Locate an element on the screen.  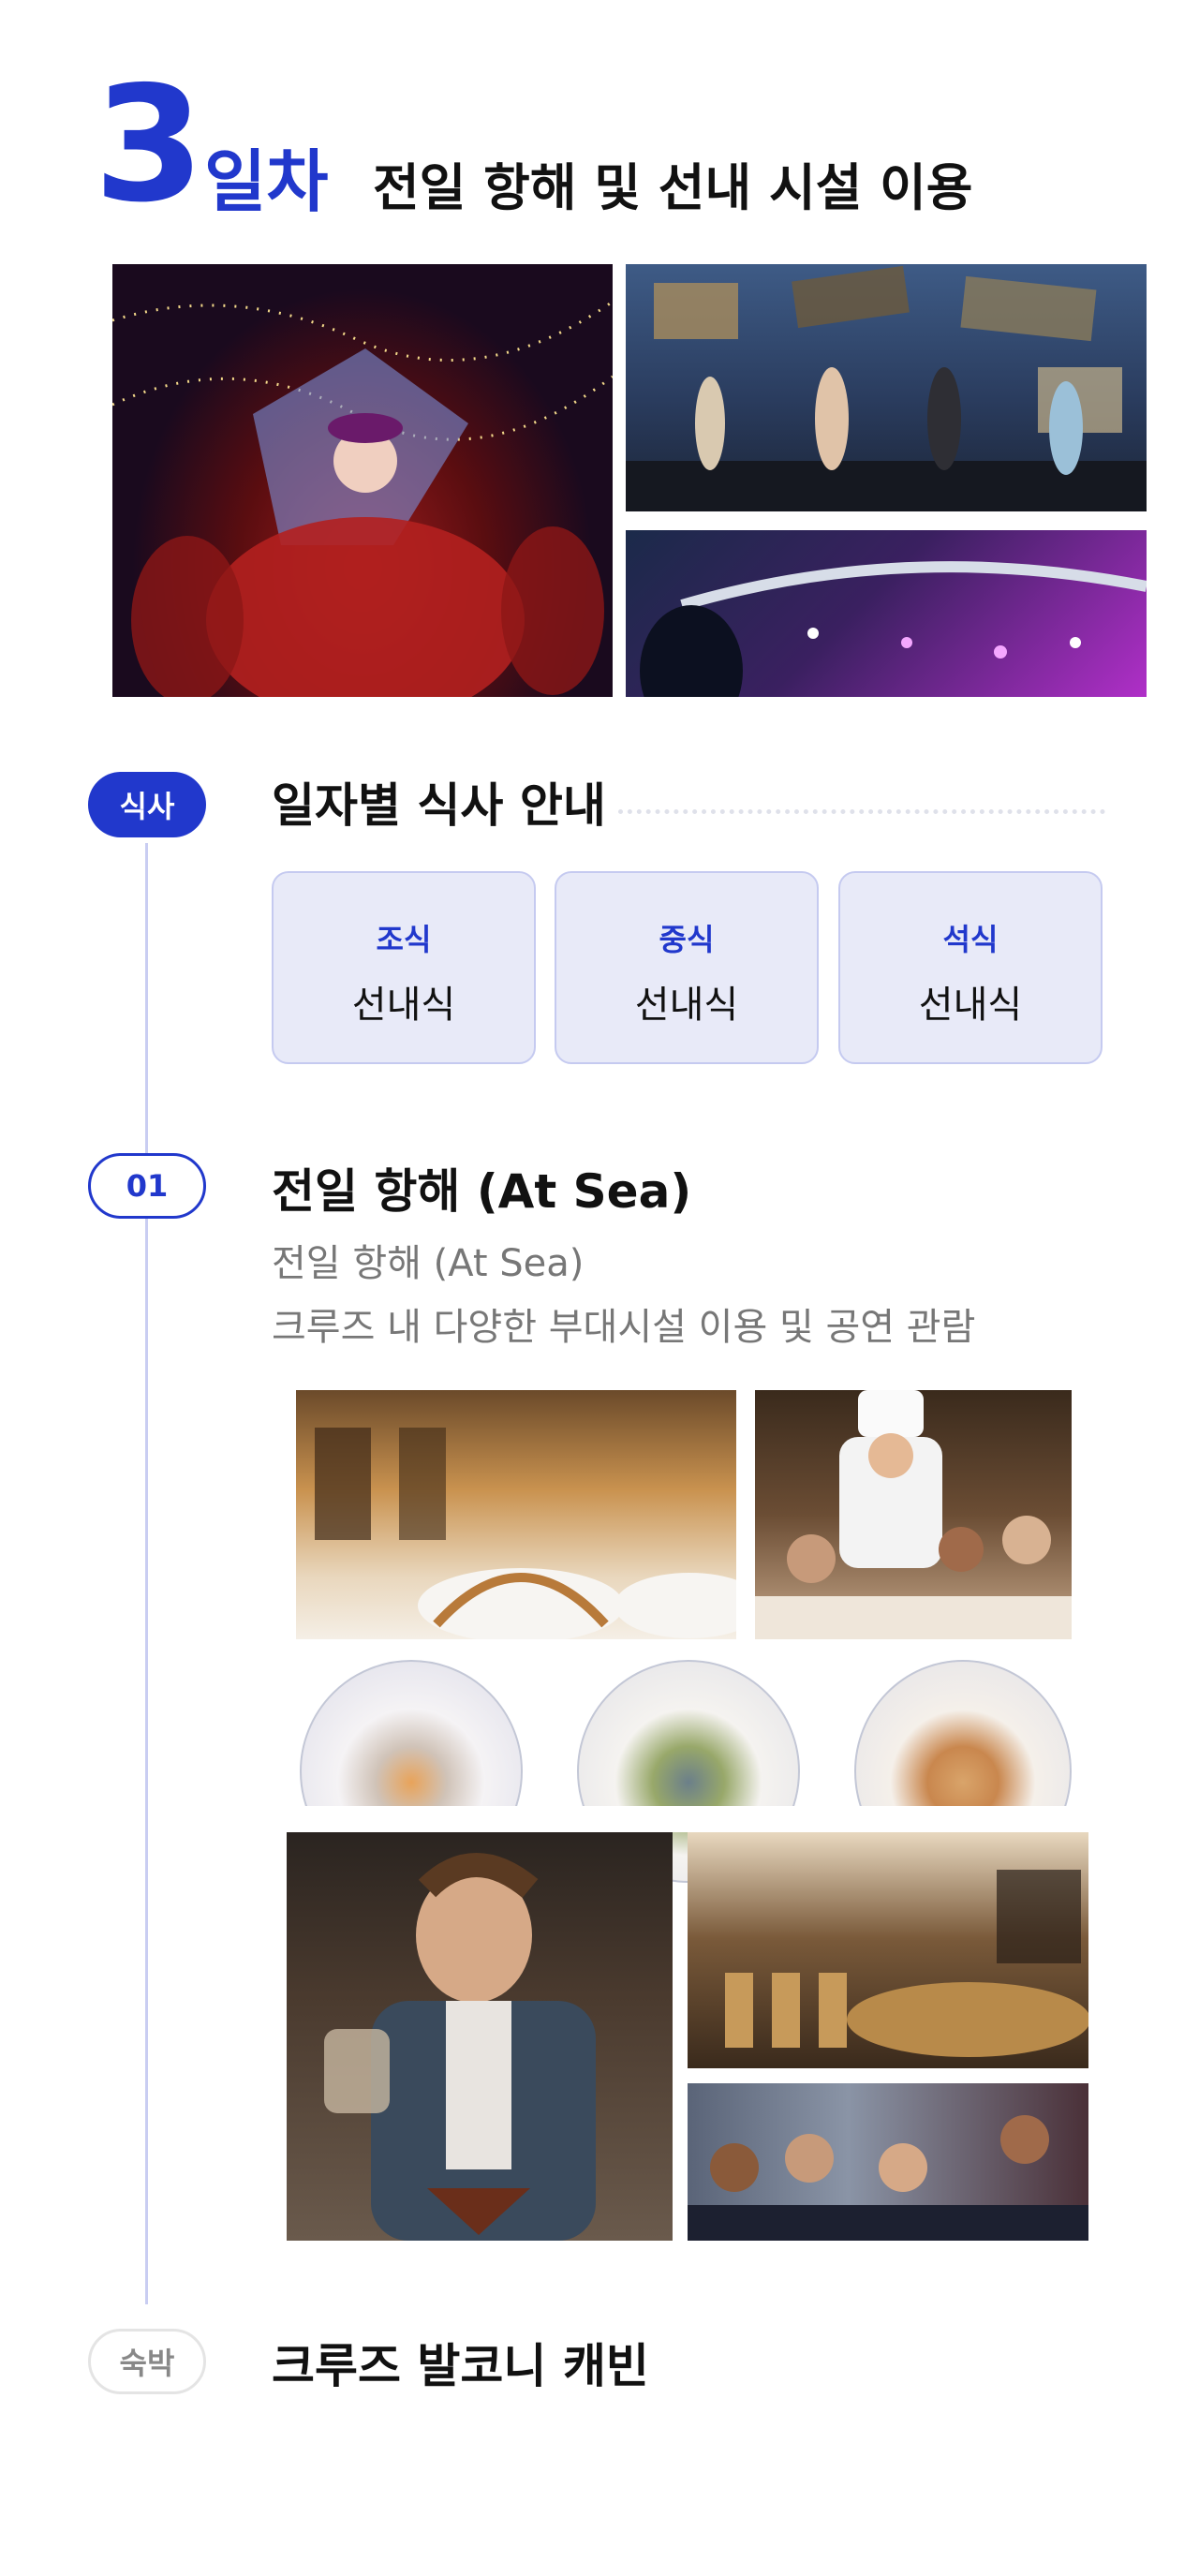
musical-stage-art is located at coordinates (886, 388).